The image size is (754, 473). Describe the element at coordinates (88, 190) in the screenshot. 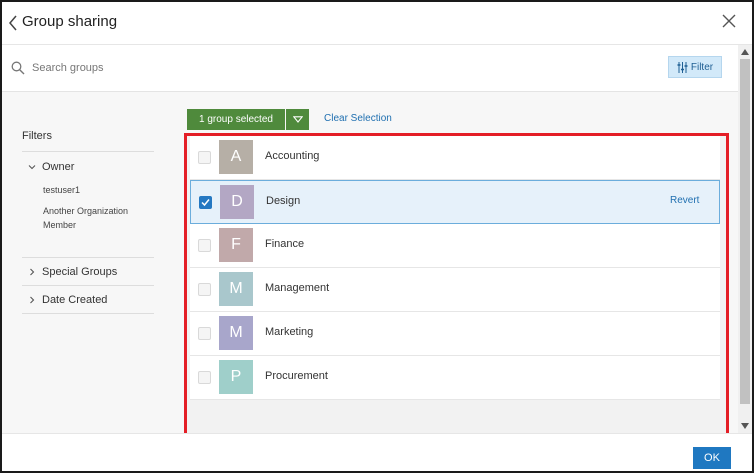

I see `owner-option-testuser1: testuser1` at that location.